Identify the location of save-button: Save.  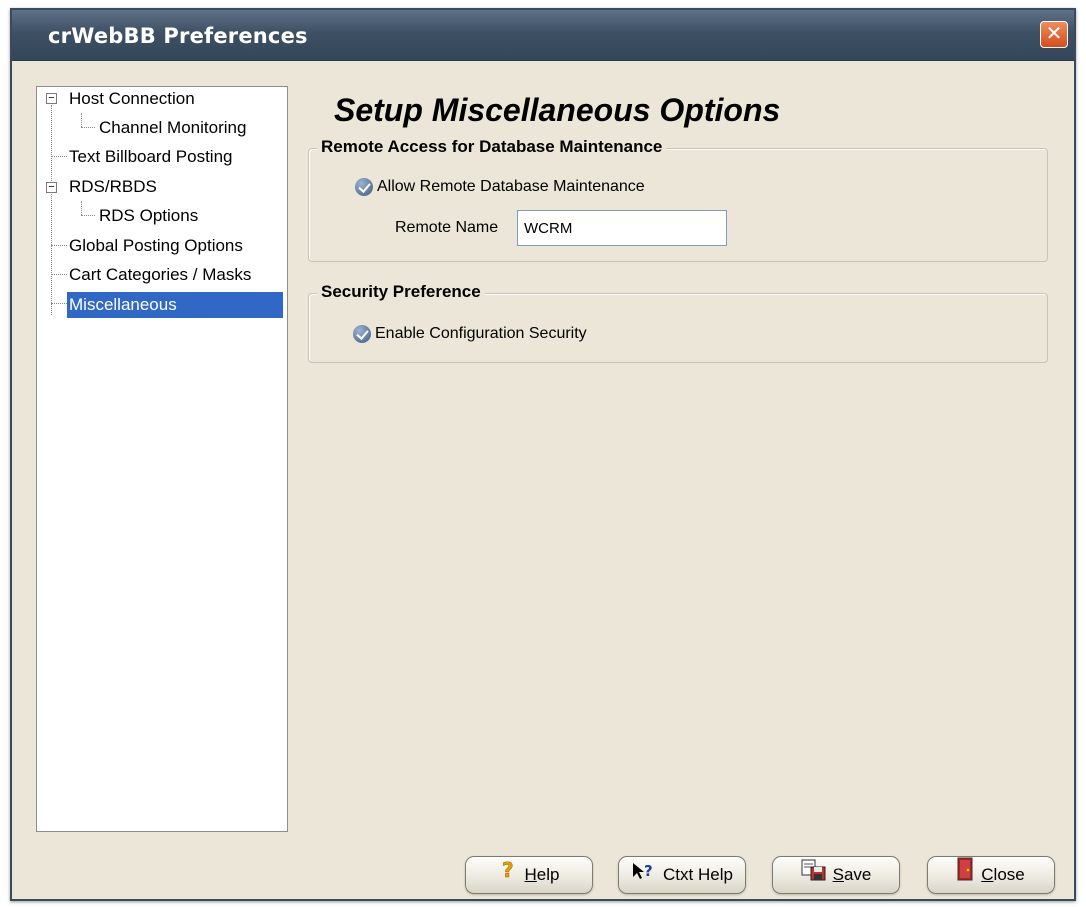
(836, 875).